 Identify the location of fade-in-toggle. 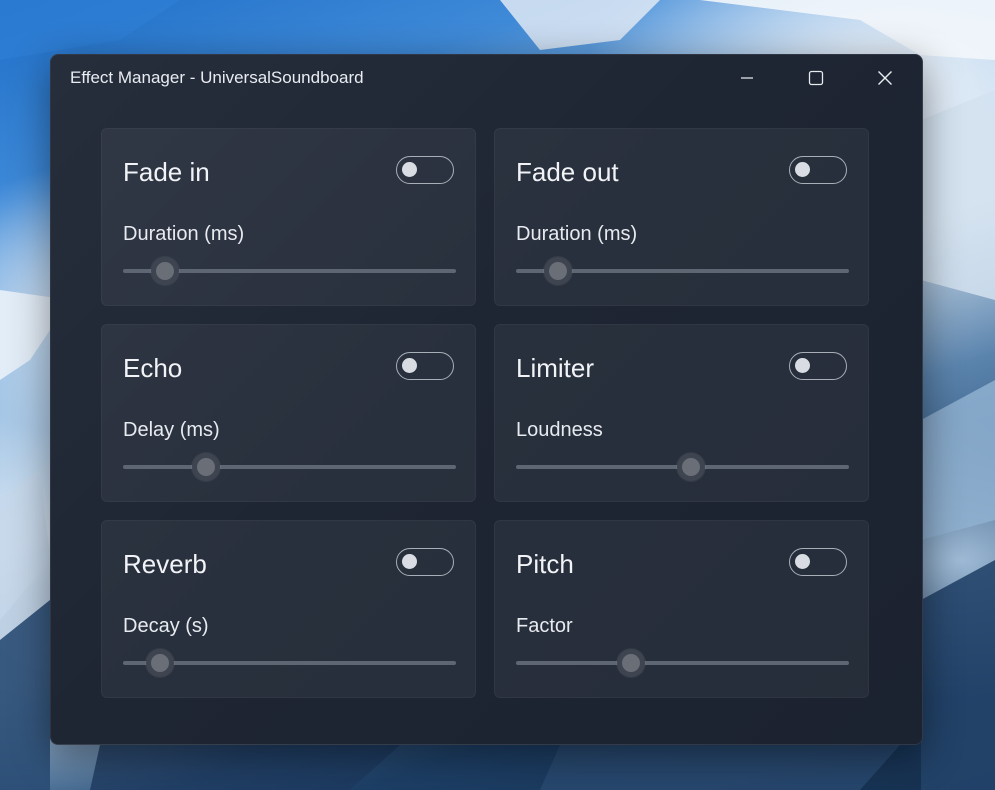
(425, 170).